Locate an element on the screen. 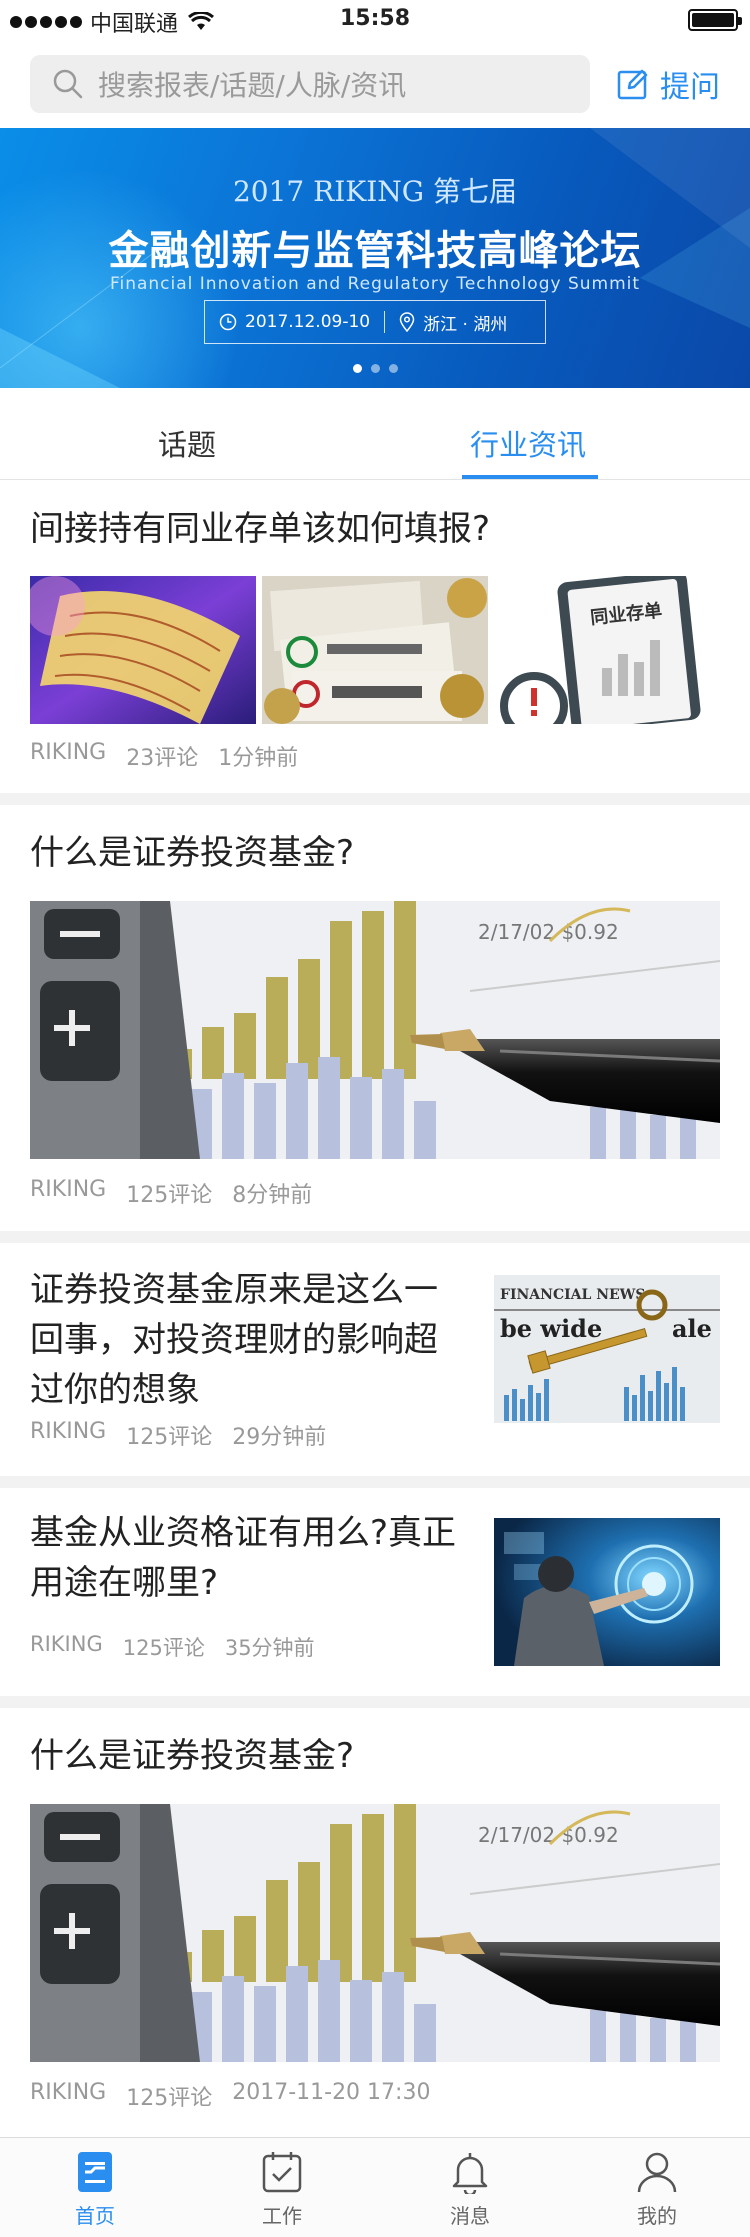 The width and height of the screenshot is (750, 2237). article-time: 1分钟前 is located at coordinates (258, 758).